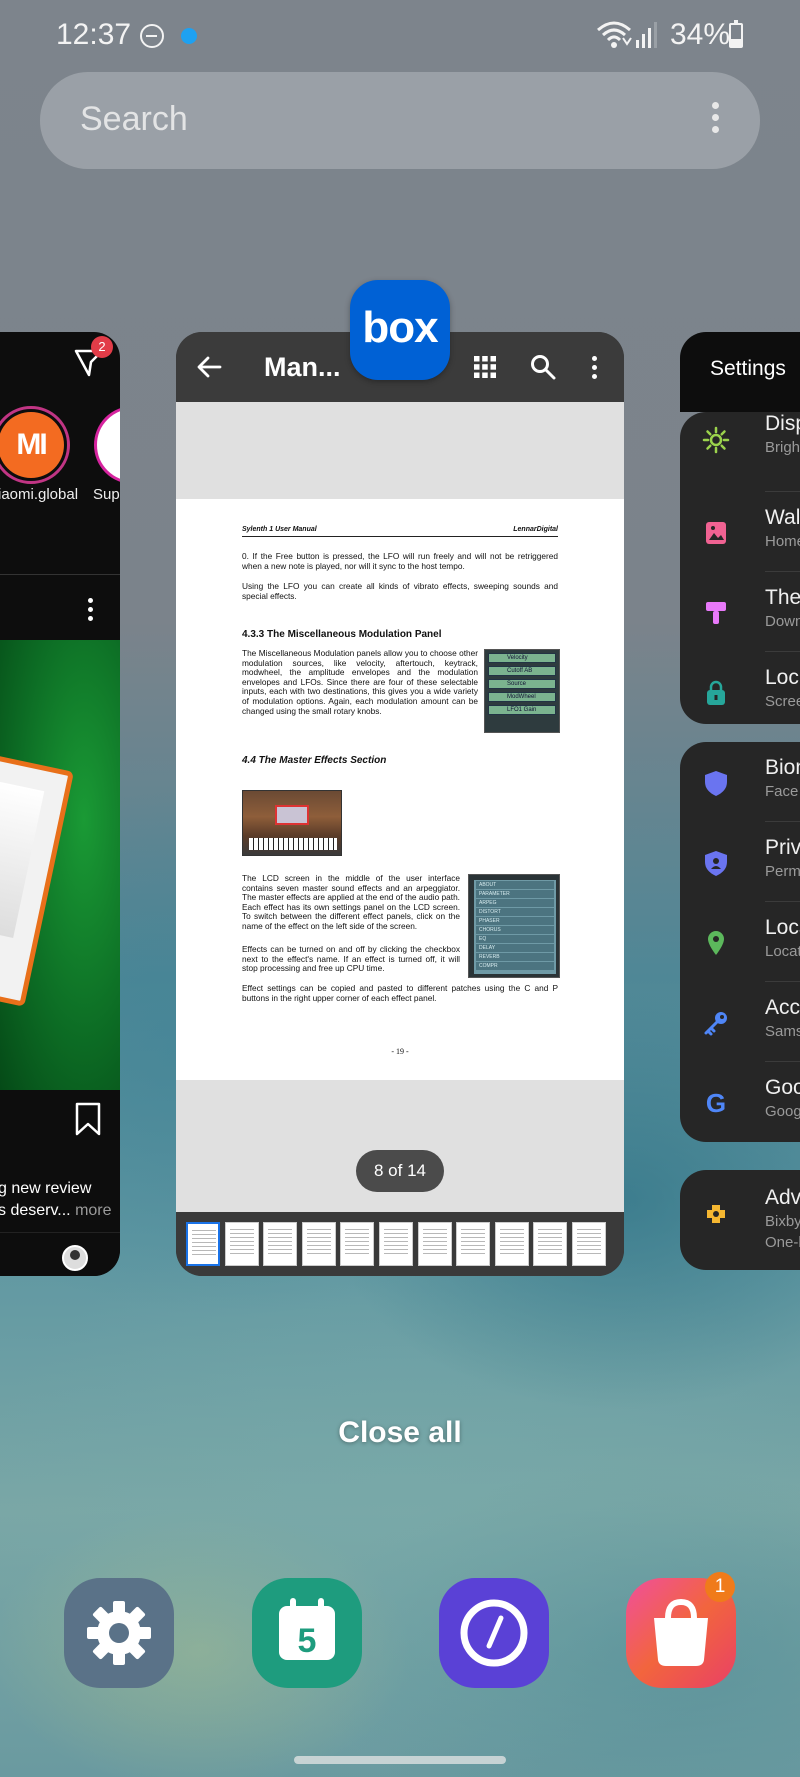  I want to click on search-placeholder: Search, so click(134, 119).